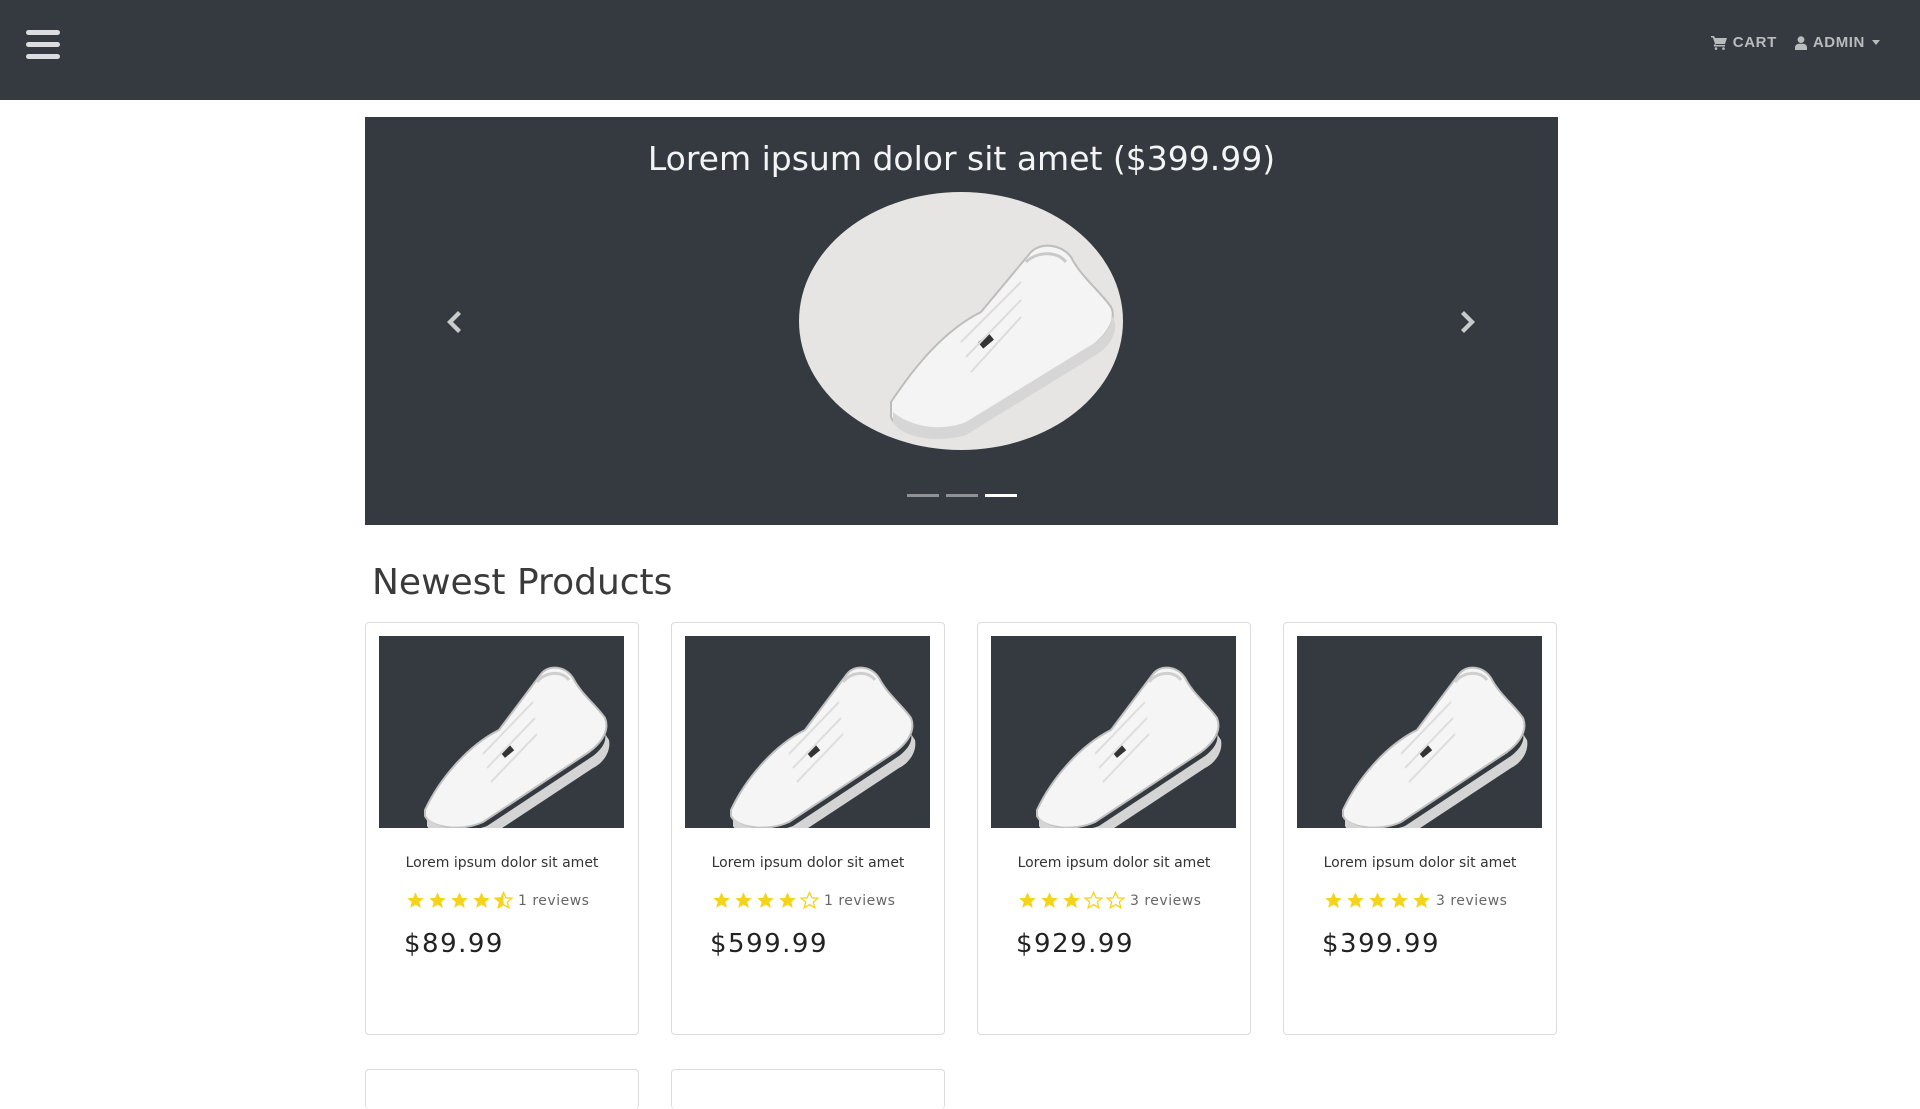 Image resolution: width=1920 pixels, height=1109 pixels. What do you see at coordinates (1754, 42) in the screenshot?
I see `cart-label: CART` at bounding box center [1754, 42].